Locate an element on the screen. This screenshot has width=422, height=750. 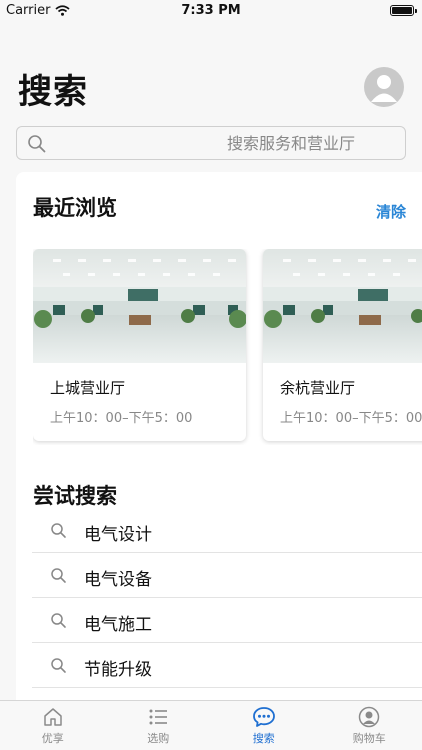
suggestion-item: 电气施工 is located at coordinates (227, 620).